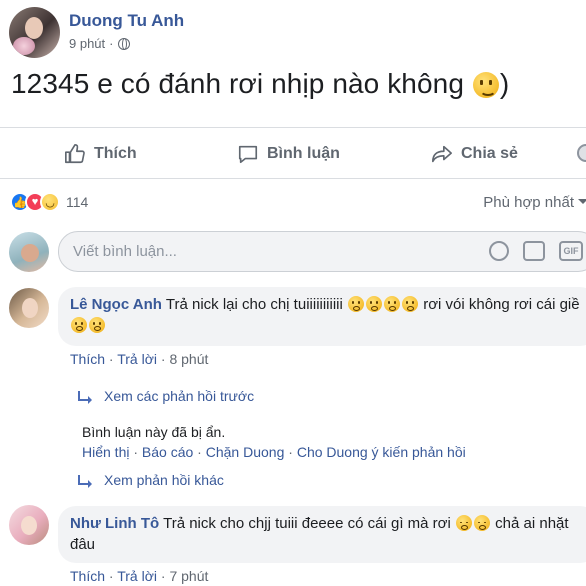  What do you see at coordinates (188, 576) in the screenshot?
I see `comment-time: 7 phút` at bounding box center [188, 576].